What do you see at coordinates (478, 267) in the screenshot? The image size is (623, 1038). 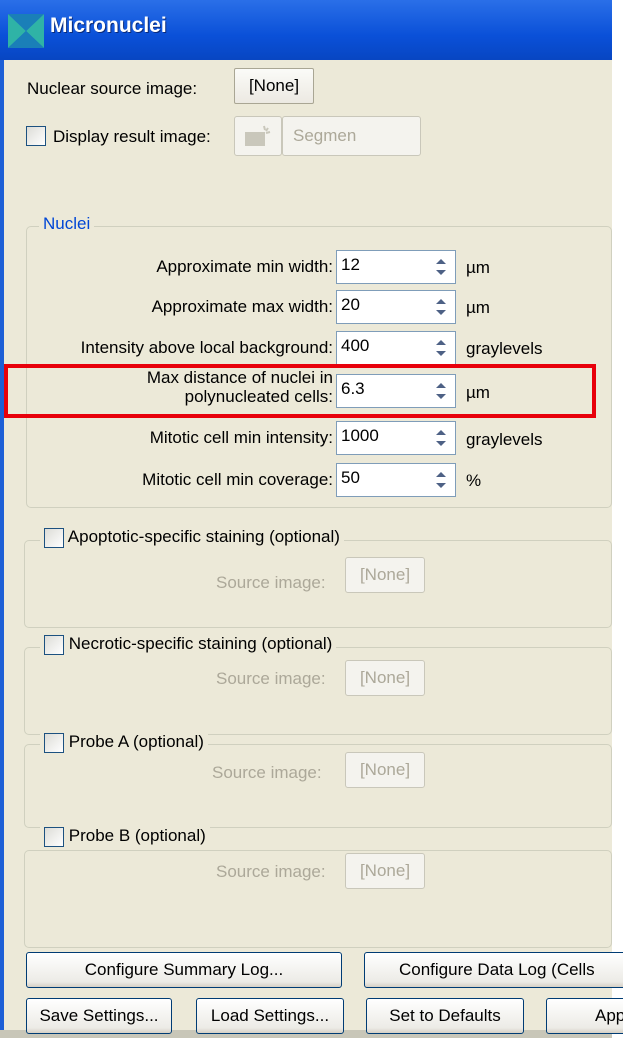 I see `min-width-unit: µm` at bounding box center [478, 267].